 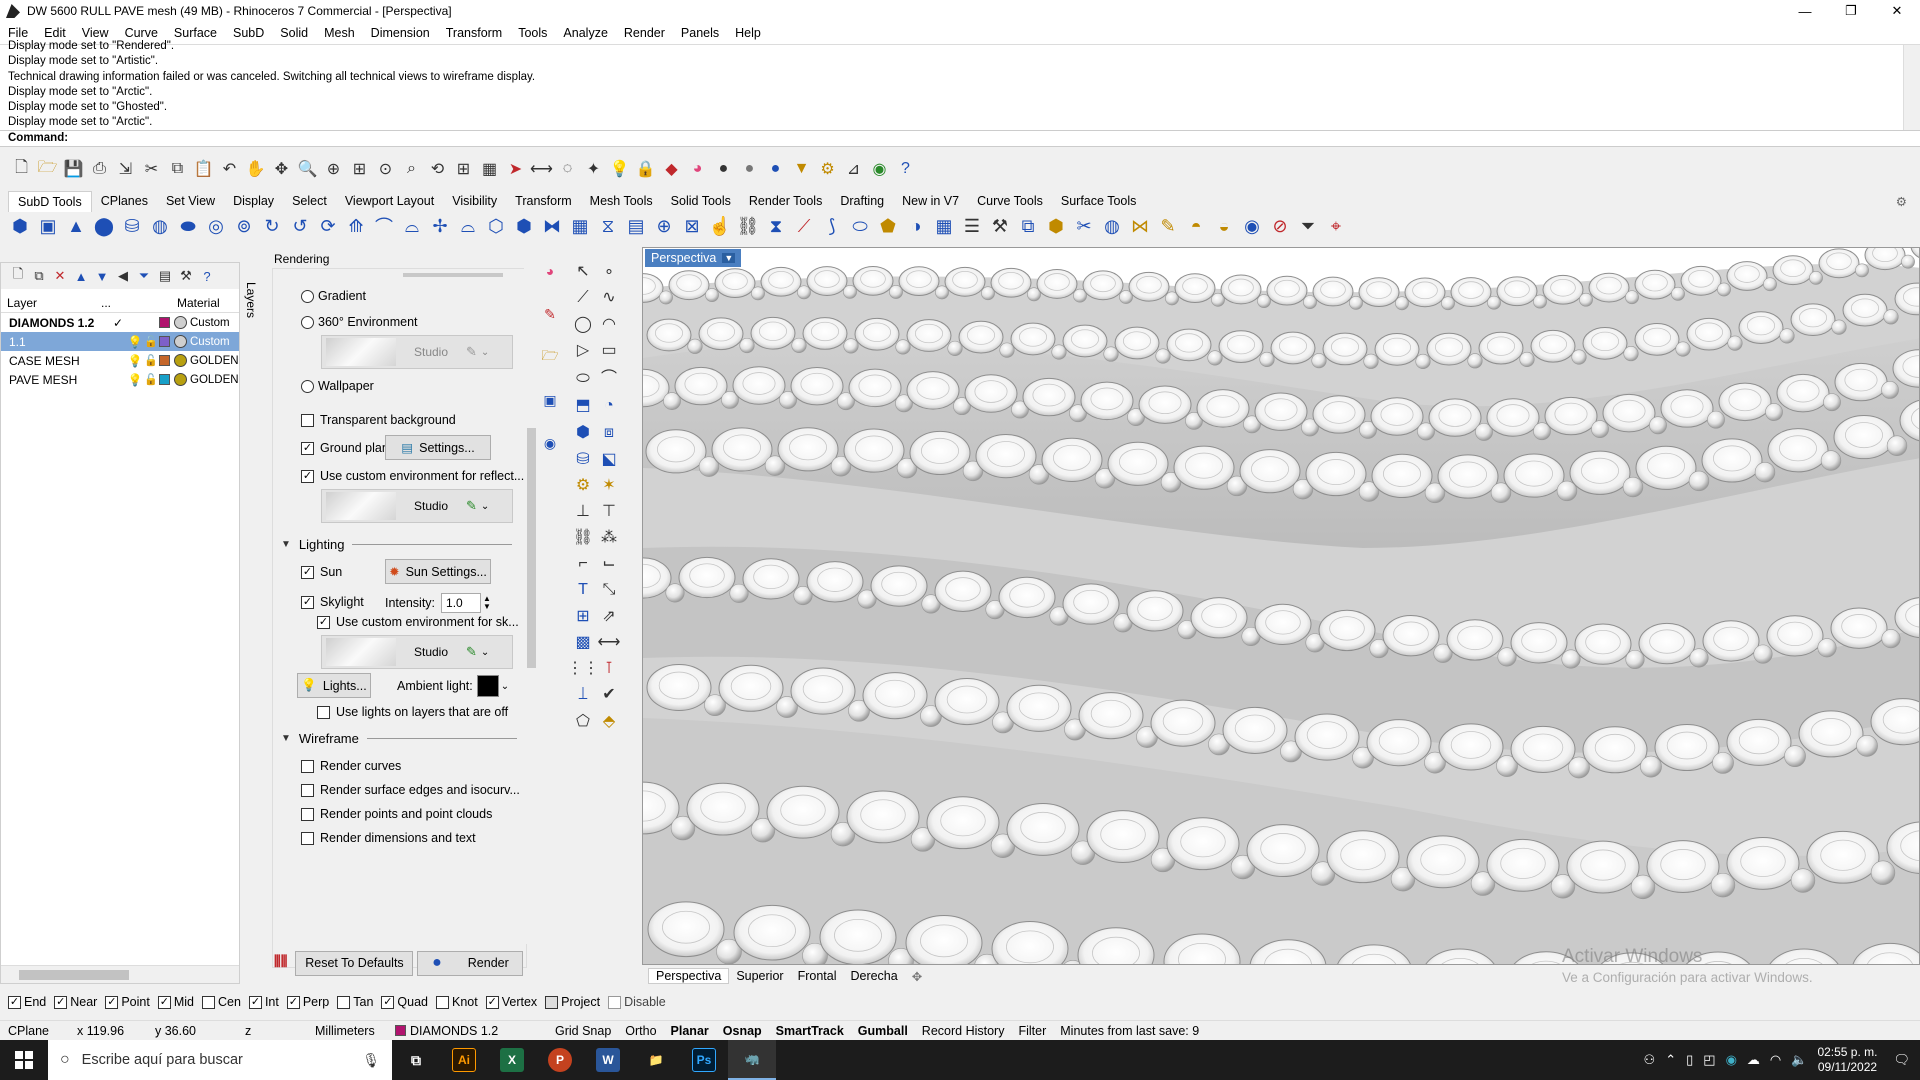 I want to click on render-points-option: Render points and point clouds, so click(x=396, y=814).